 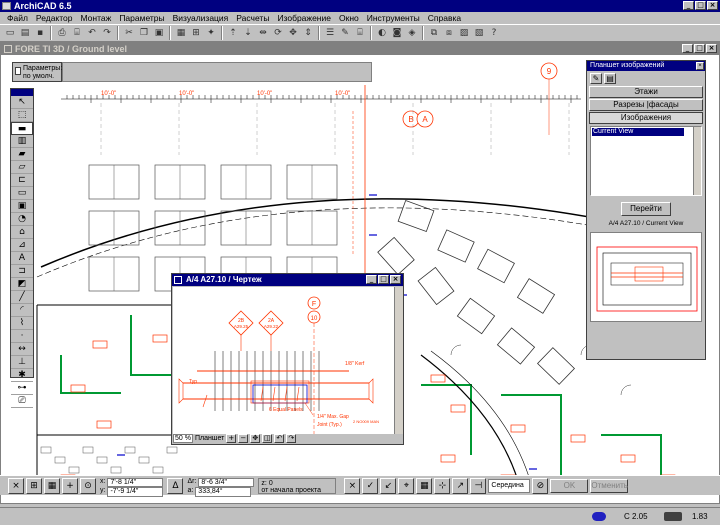 I want to click on snap-special-icon: ⊹, so click(x=442, y=485).